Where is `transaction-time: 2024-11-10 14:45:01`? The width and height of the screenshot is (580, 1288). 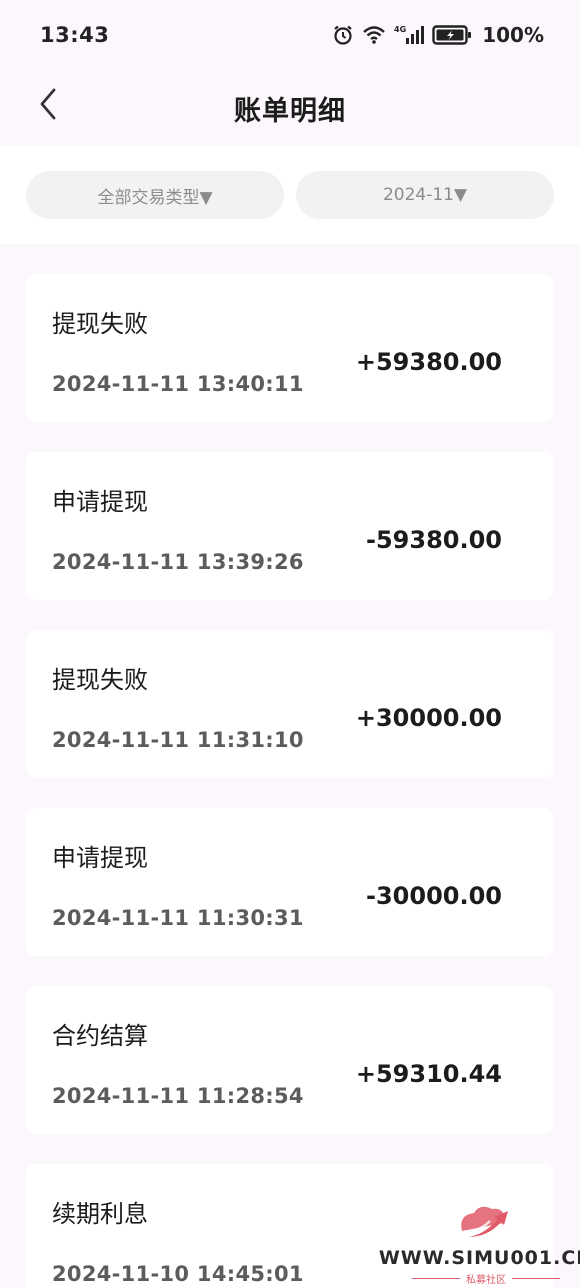
transaction-time: 2024-11-10 14:45:01 is located at coordinates (178, 1274).